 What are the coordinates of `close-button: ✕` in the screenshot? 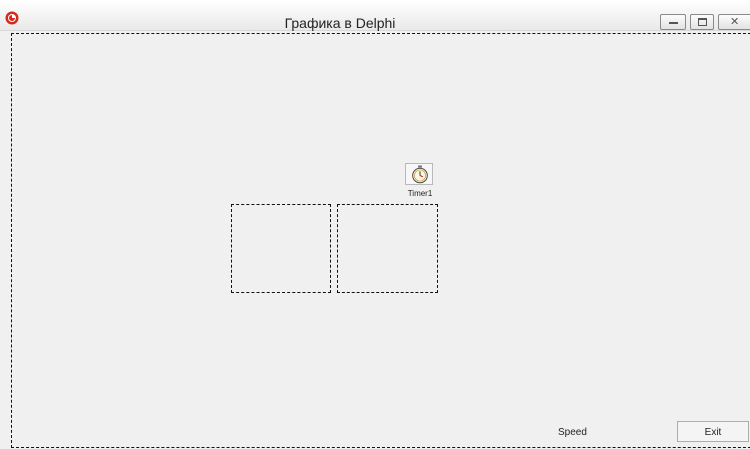 It's located at (734, 22).